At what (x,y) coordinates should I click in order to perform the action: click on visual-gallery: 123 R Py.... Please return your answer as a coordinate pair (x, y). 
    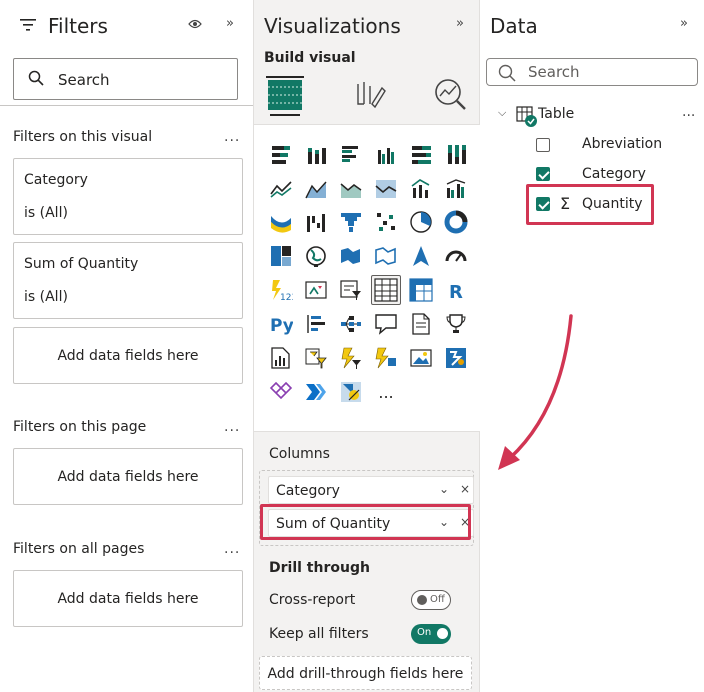
    Looking at the image, I should click on (367, 278).